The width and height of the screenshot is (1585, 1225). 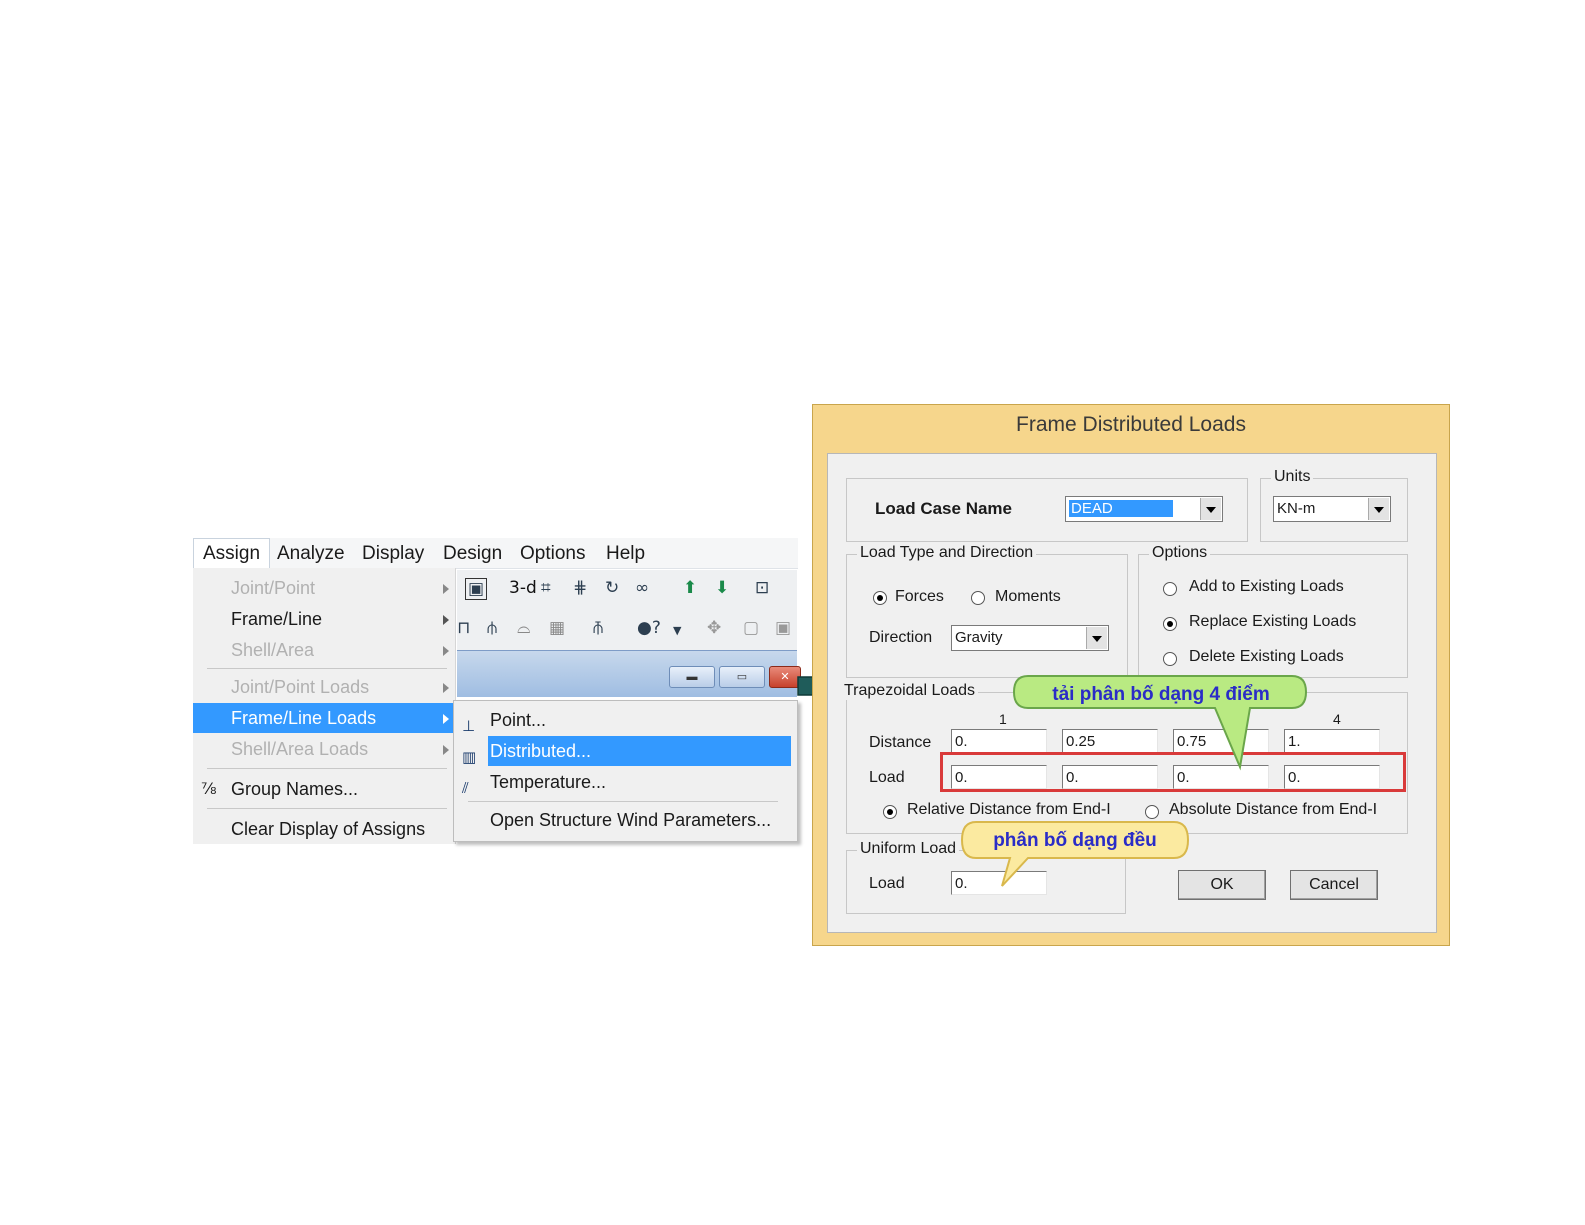 What do you see at coordinates (1180, 553) in the screenshot?
I see `options-title: Options` at bounding box center [1180, 553].